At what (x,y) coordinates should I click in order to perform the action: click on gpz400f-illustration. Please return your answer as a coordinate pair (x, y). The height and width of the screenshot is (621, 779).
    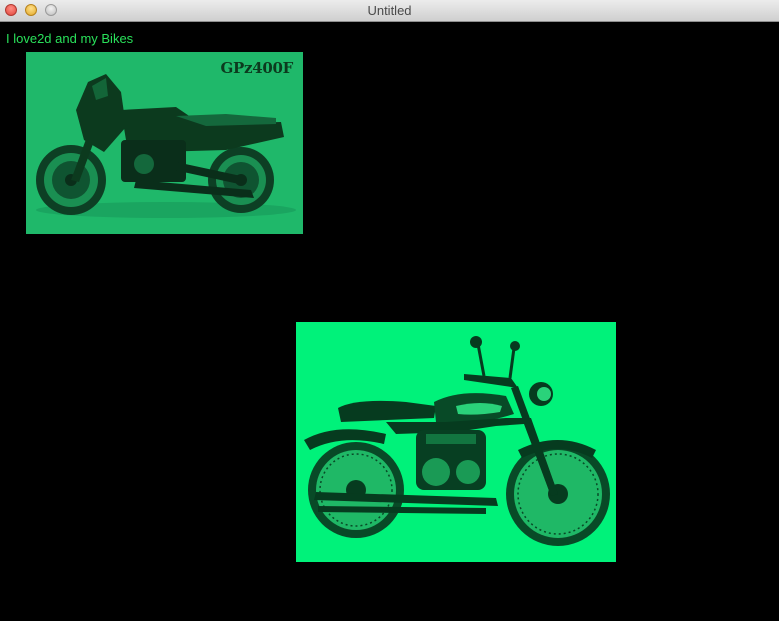
    Looking at the image, I should click on (164, 143).